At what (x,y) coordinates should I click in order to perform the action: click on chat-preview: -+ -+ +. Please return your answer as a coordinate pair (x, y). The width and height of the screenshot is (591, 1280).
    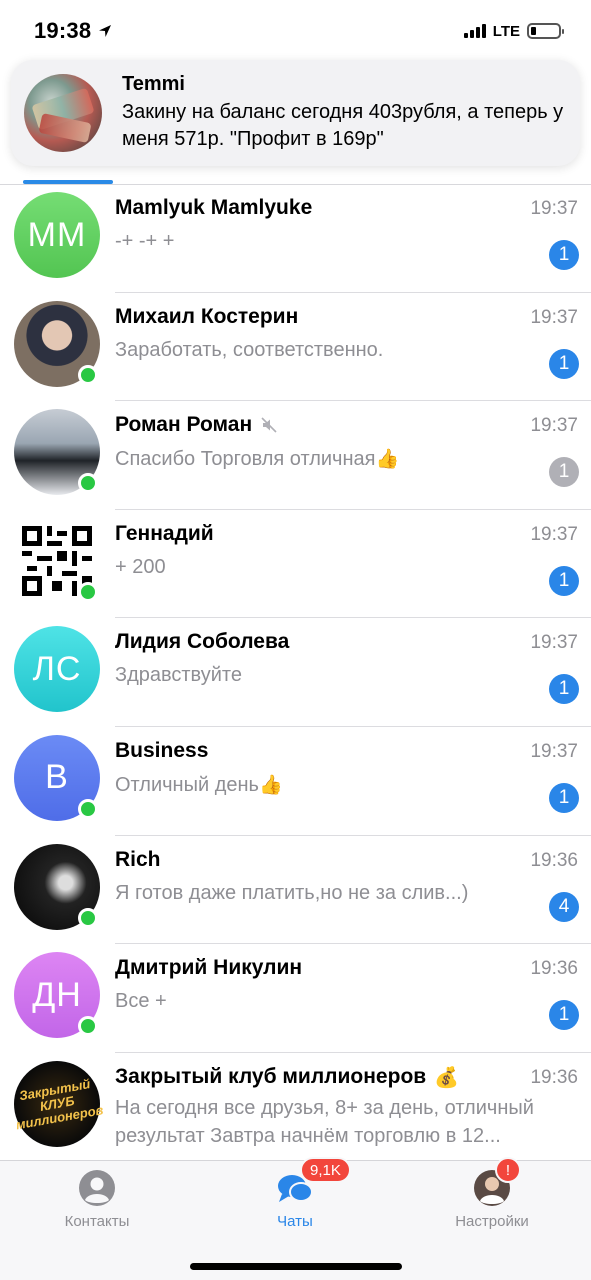
    Looking at the image, I should click on (145, 241).